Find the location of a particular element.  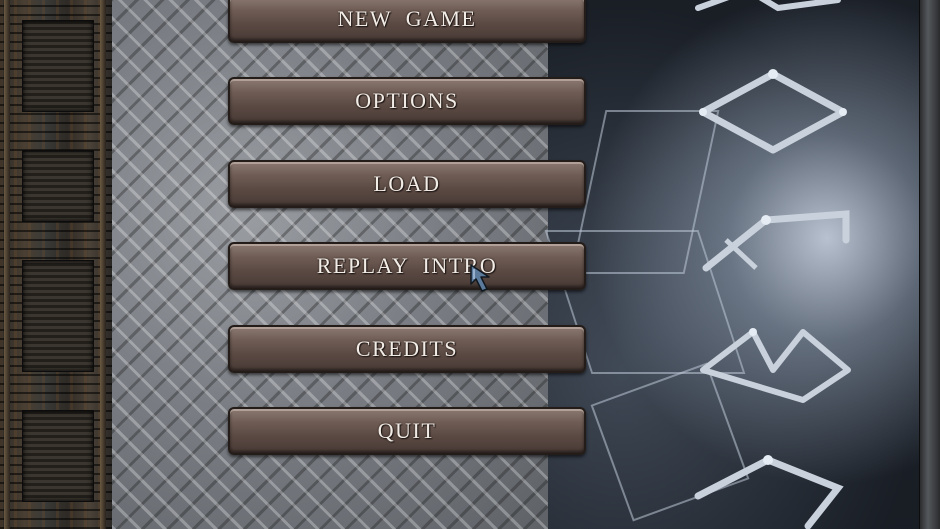

new-game-label: NEW GAME is located at coordinates (407, 18).